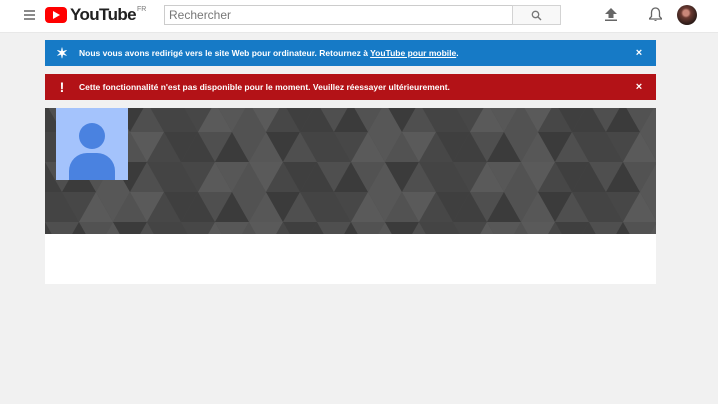  Describe the element at coordinates (92, 136) in the screenshot. I see `default-avatar-head` at that location.